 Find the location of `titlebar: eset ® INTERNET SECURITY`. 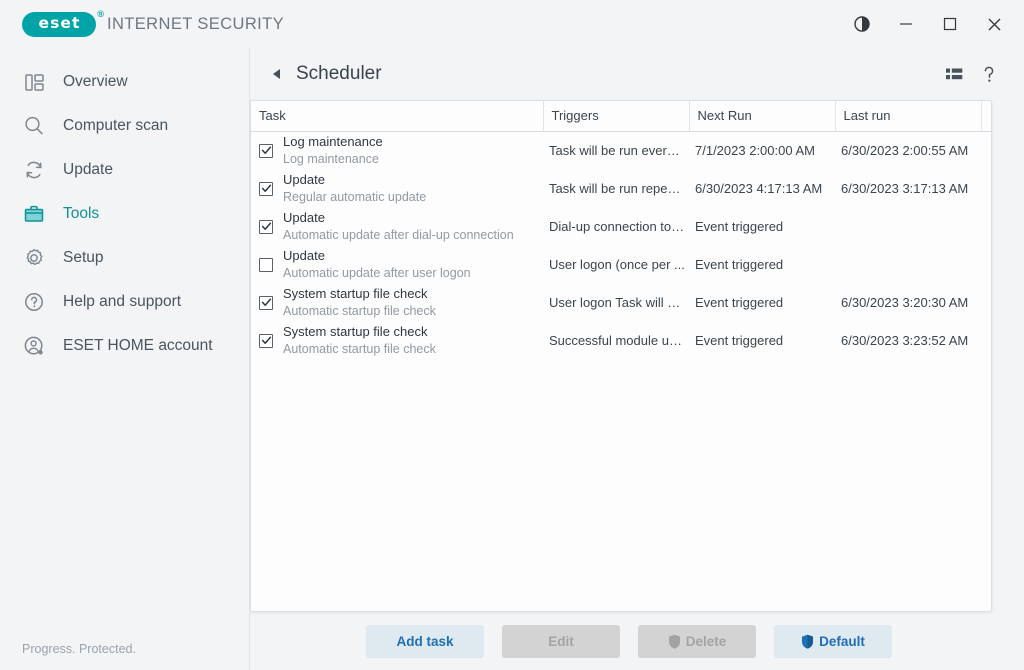

titlebar: eset ® INTERNET SECURITY is located at coordinates (512, 24).